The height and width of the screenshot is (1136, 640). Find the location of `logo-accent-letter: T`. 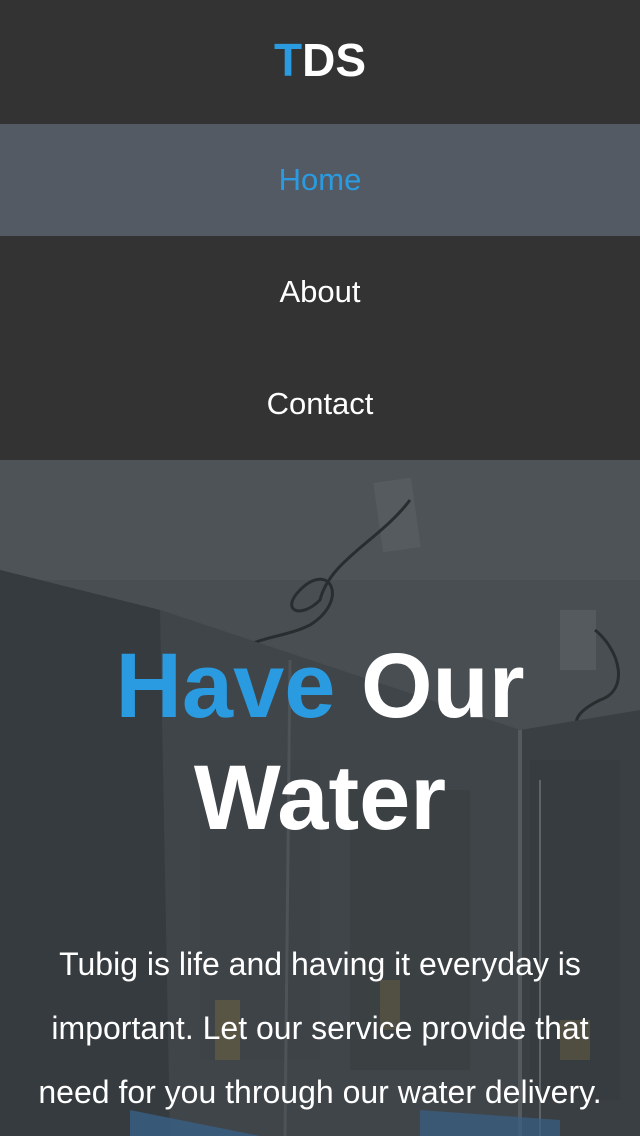

logo-accent-letter: T is located at coordinates (288, 60).